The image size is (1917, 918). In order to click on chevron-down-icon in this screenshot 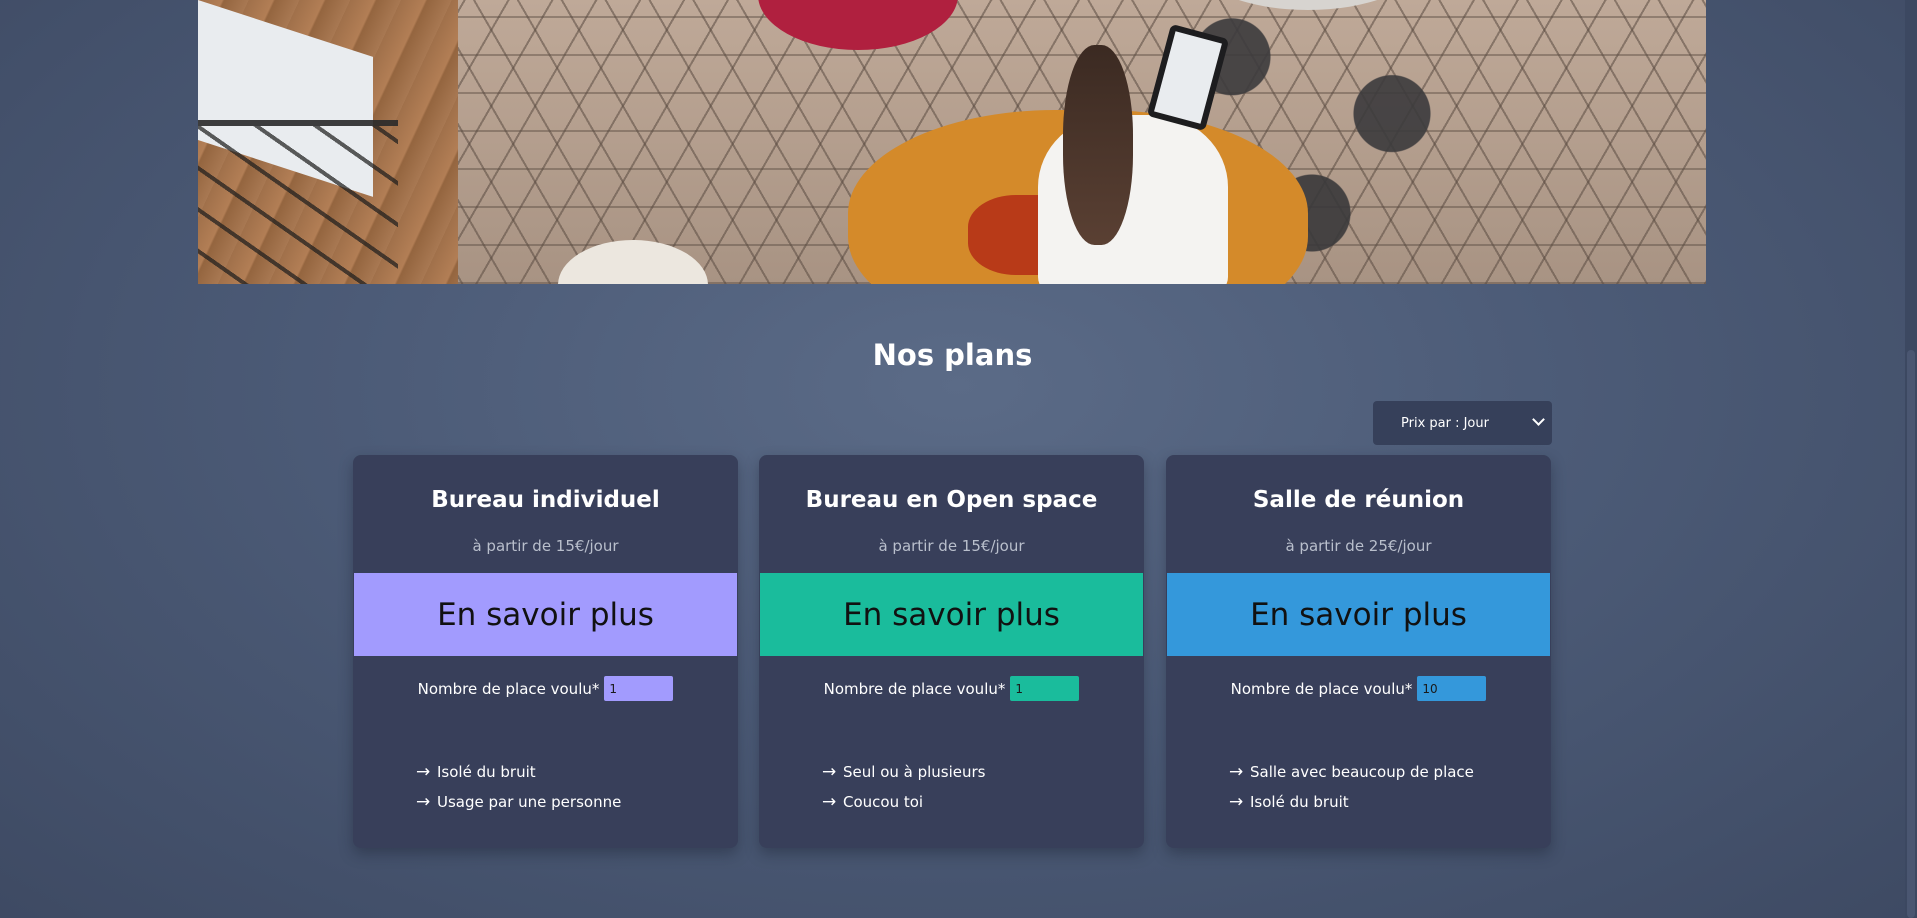, I will do `click(1538, 419)`.